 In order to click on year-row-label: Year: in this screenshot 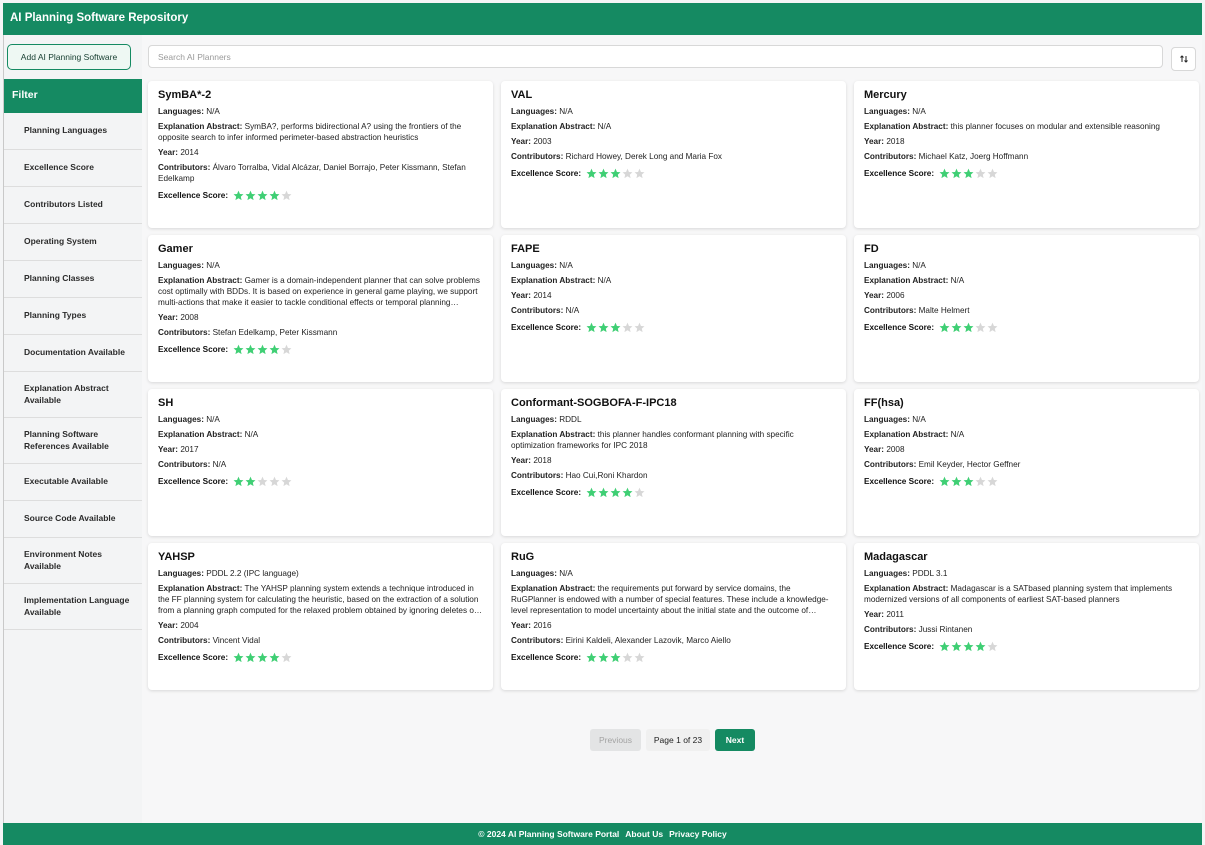, I will do `click(521, 295)`.